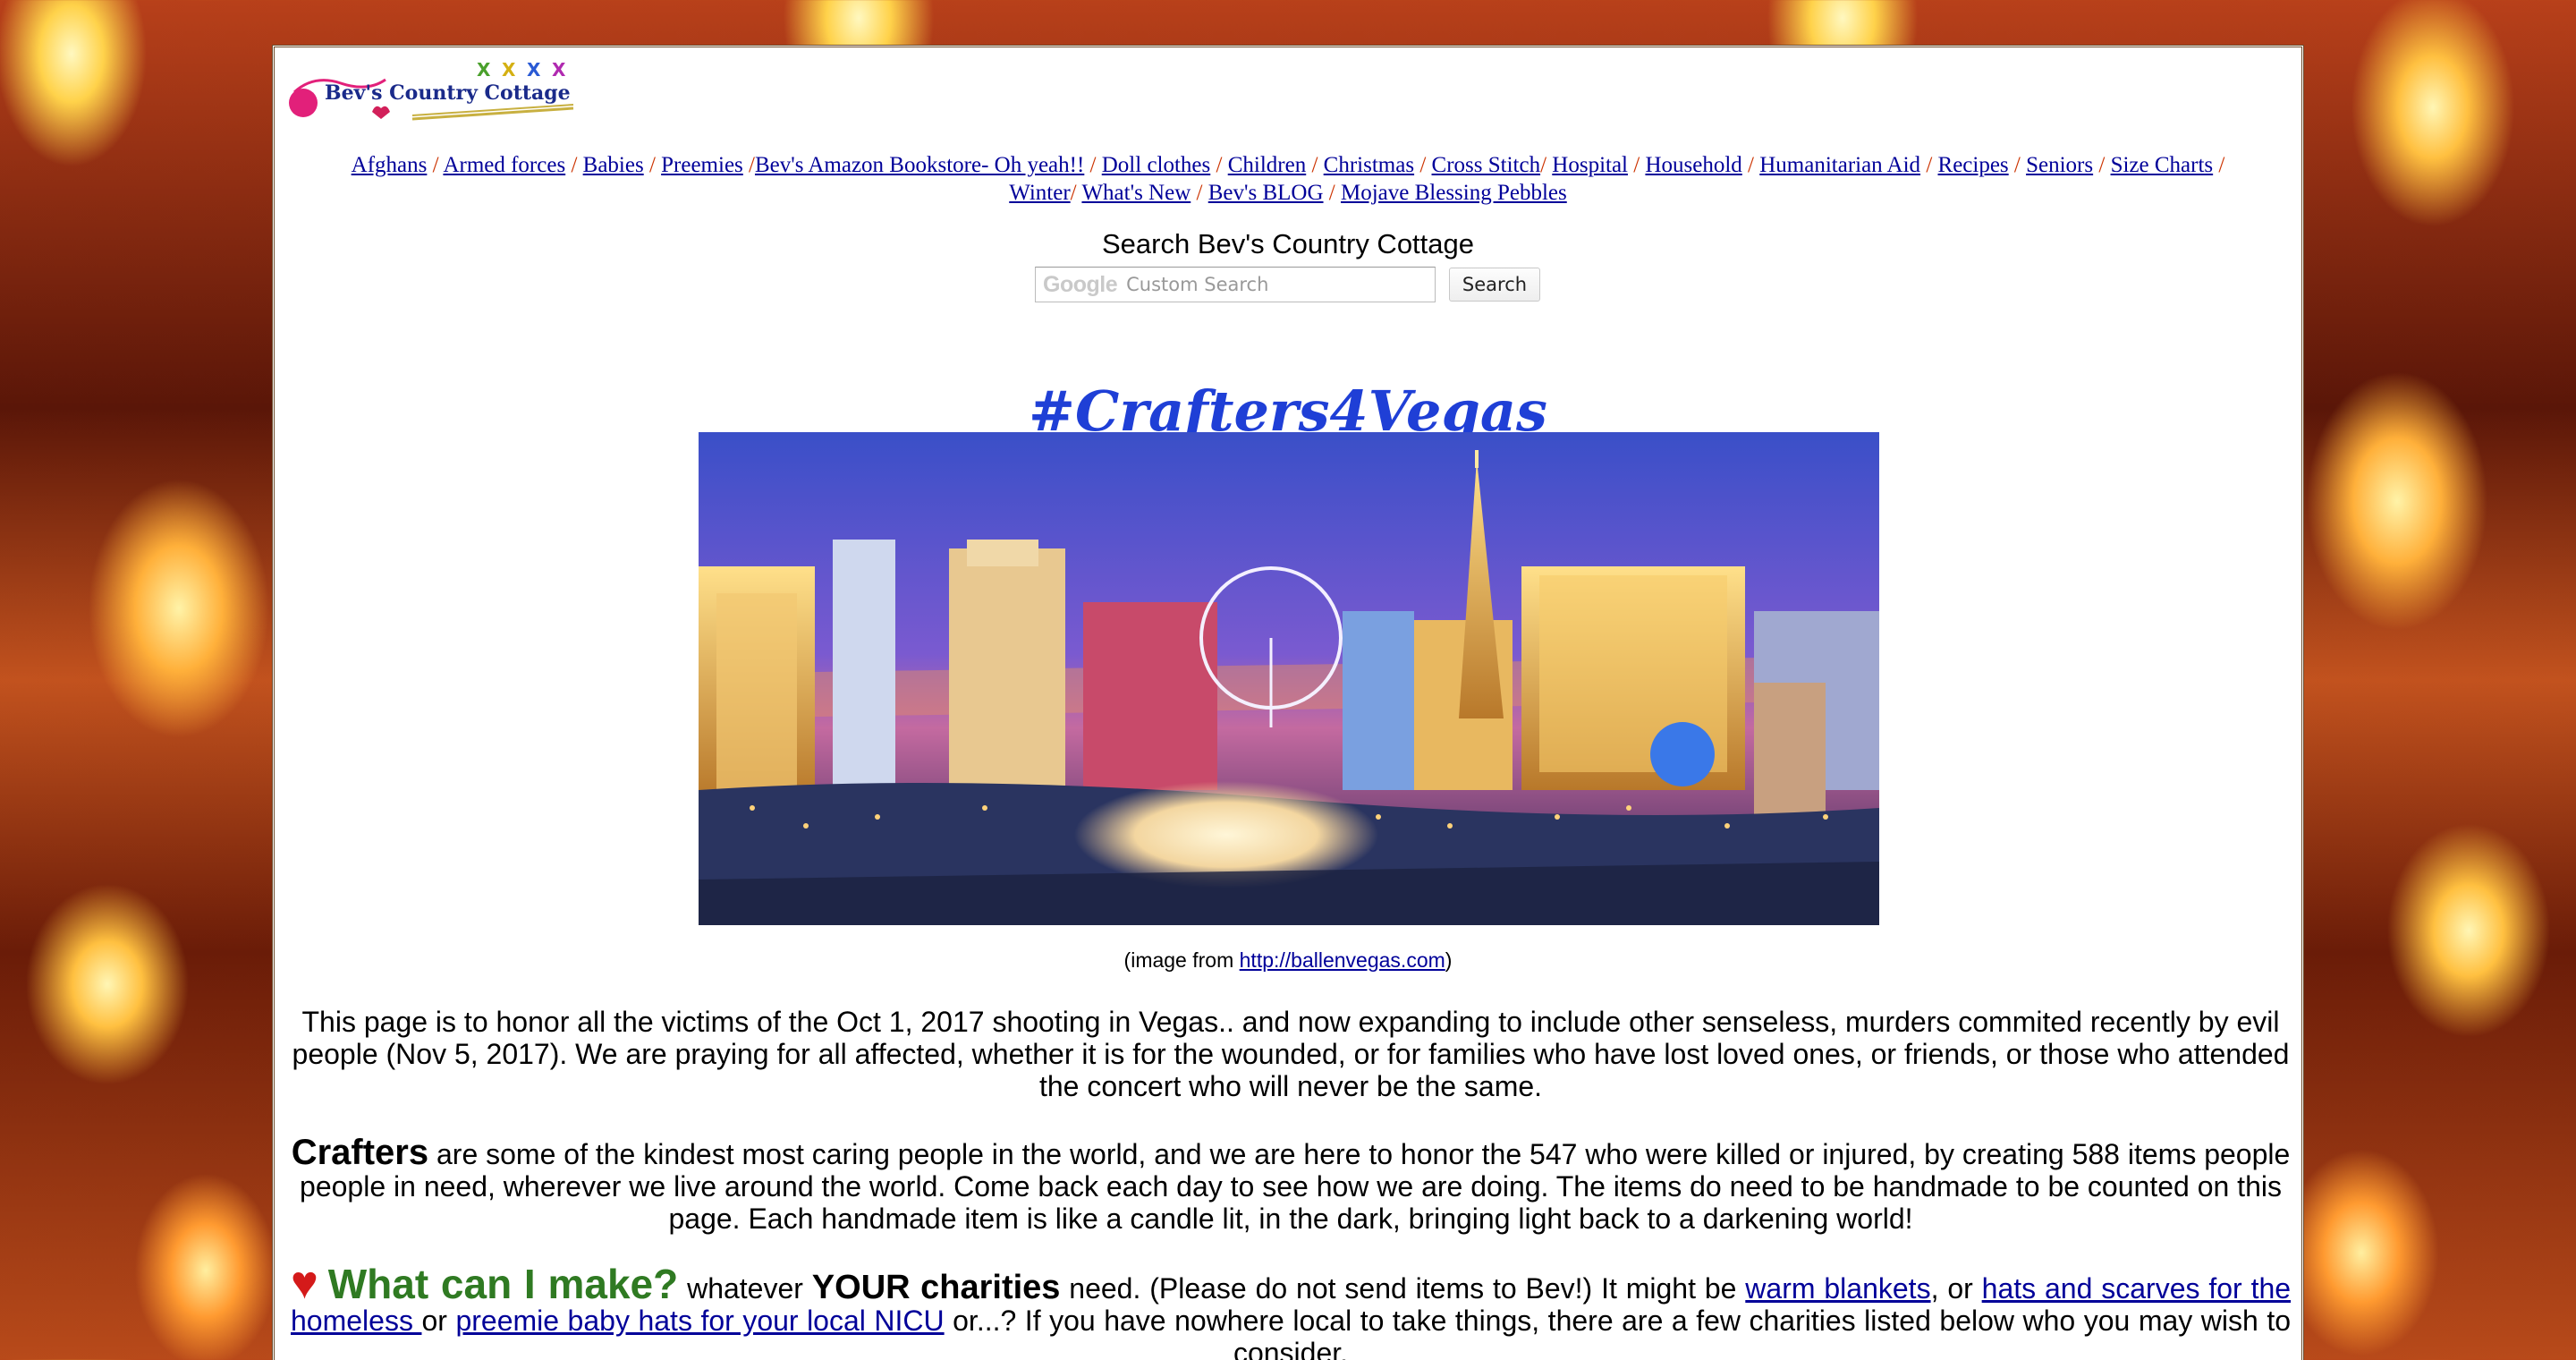  What do you see at coordinates (1266, 193) in the screenshot?
I see `nav-link-bevs-blog: Bev's BLOG` at bounding box center [1266, 193].